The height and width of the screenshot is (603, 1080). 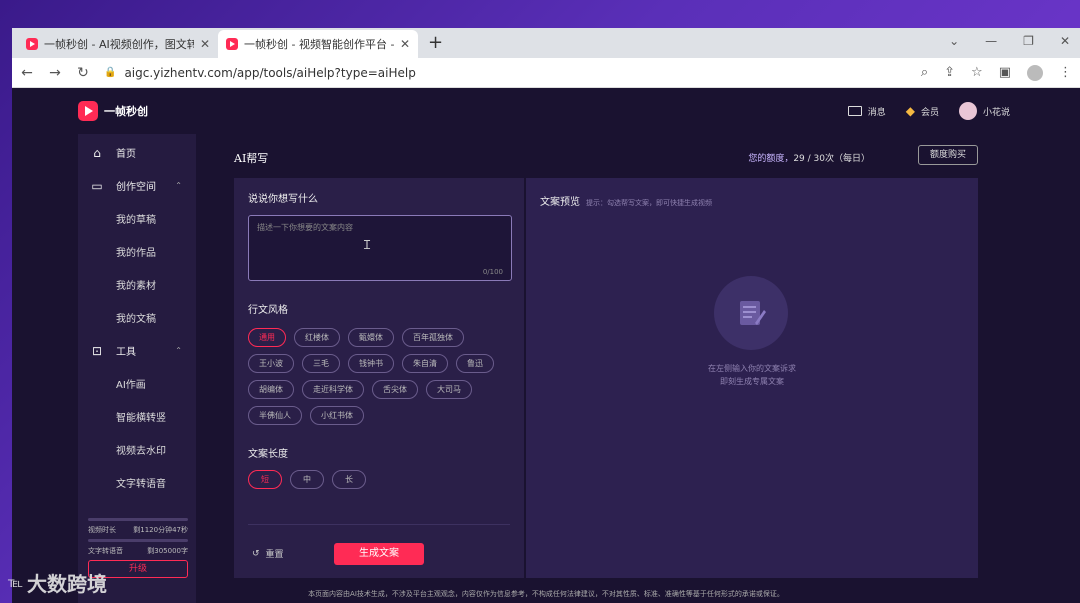 I want to click on sidebar-item-label: 我的文稿, so click(x=136, y=319).